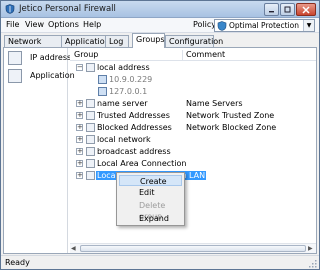 Image resolution: width=320 pixels, height=270 pixels. What do you see at coordinates (122, 103) in the screenshot?
I see `tree-label: name server` at bounding box center [122, 103].